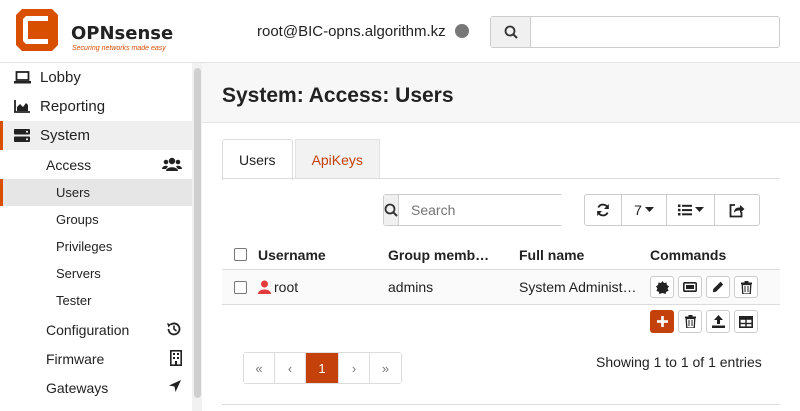  What do you see at coordinates (264, 287) in the screenshot?
I see `user-icon` at bounding box center [264, 287].